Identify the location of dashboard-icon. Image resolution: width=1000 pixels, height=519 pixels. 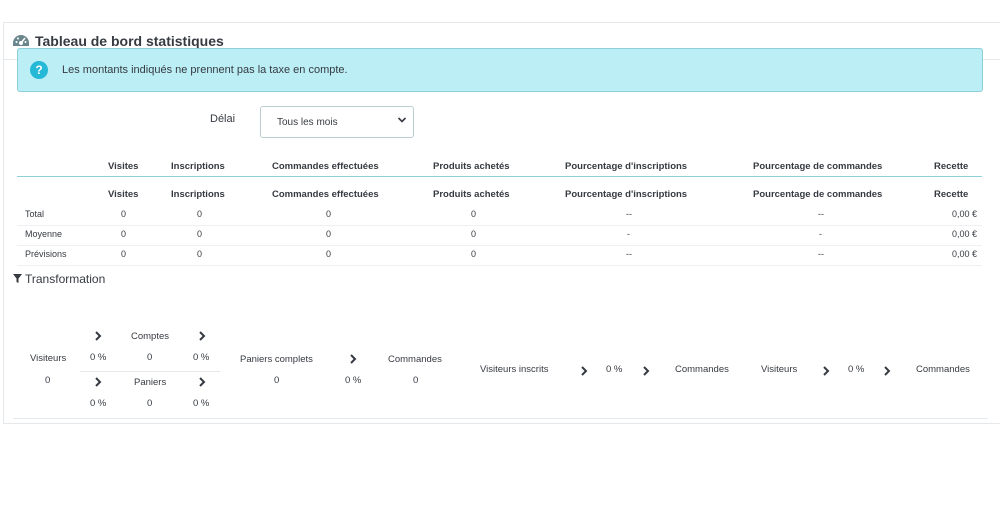
(21, 40).